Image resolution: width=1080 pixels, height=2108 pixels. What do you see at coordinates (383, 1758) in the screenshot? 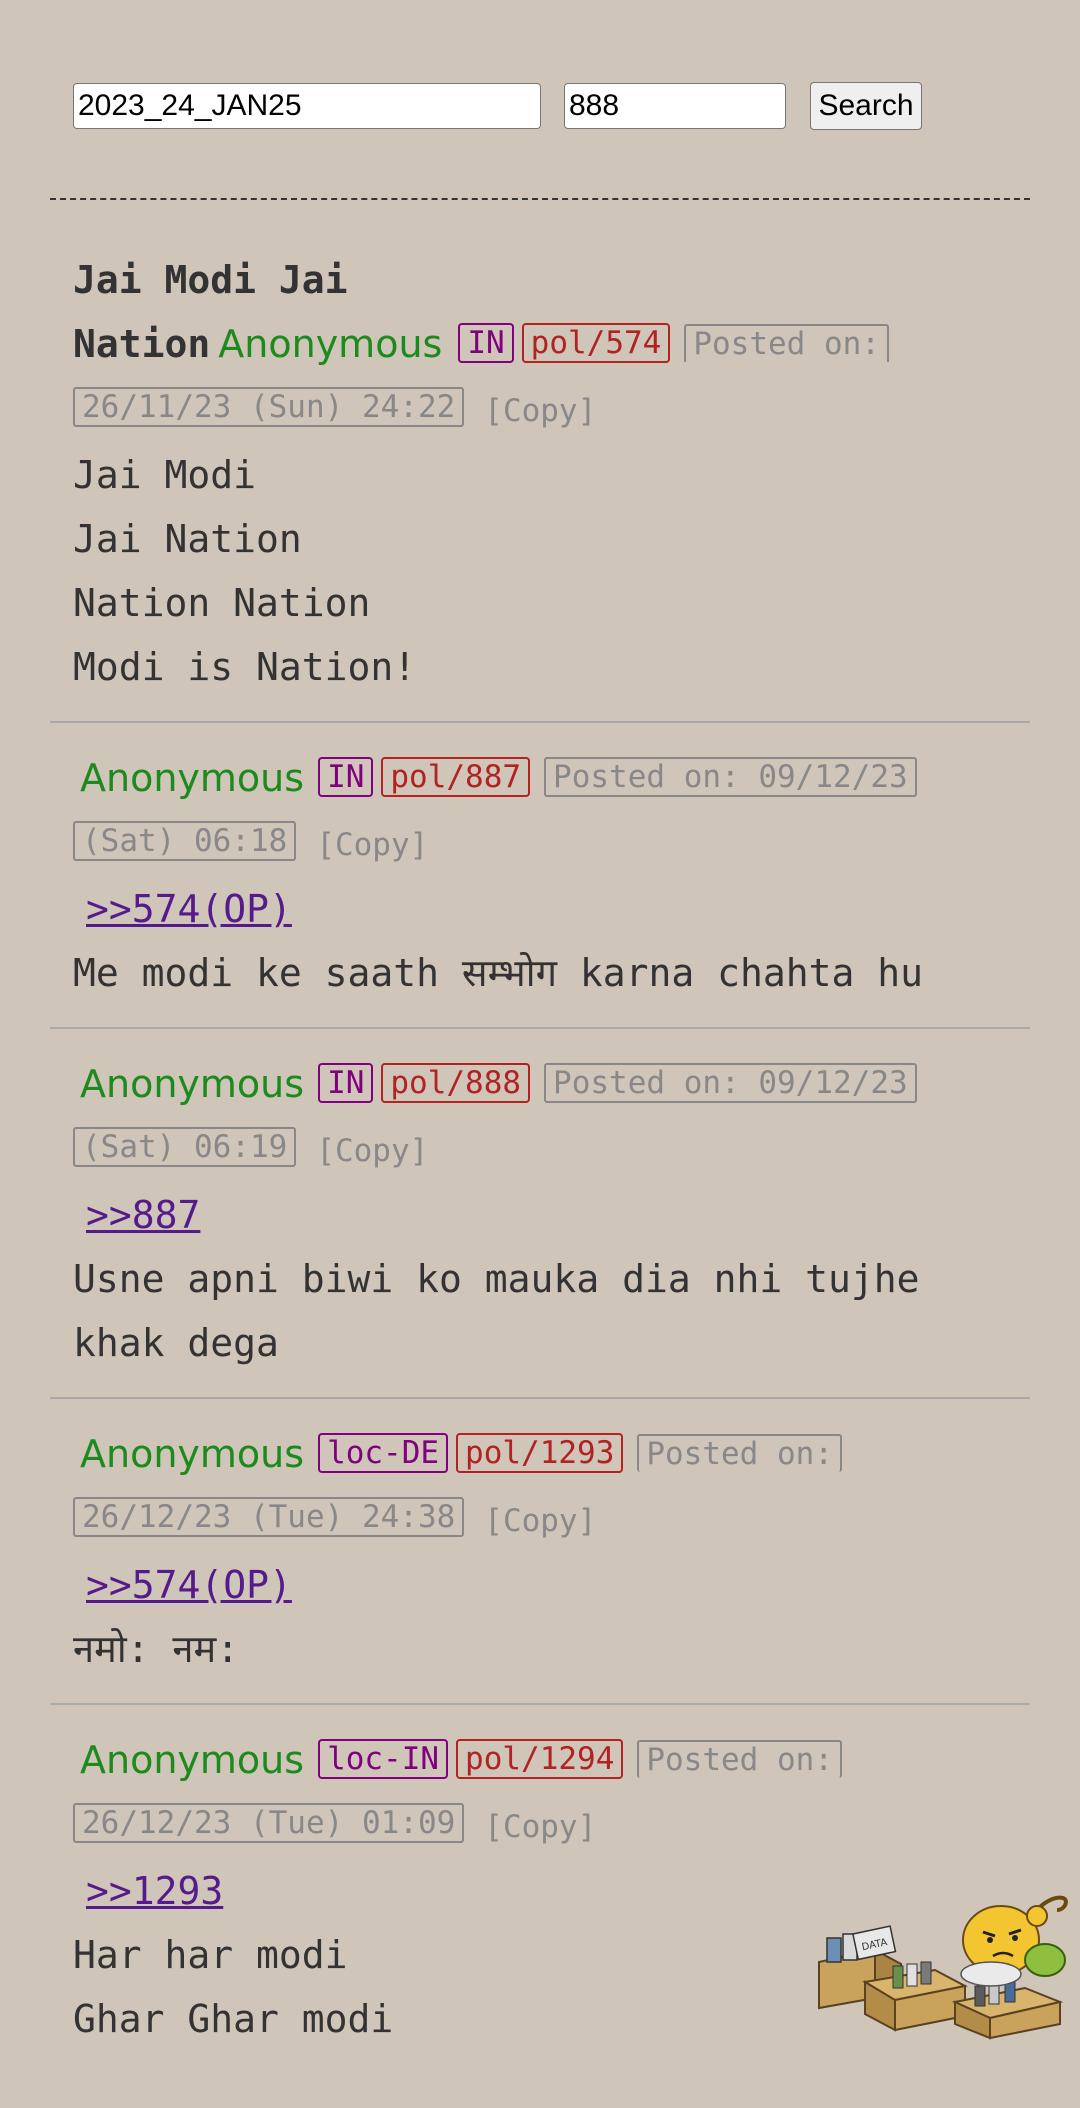
I see `country-tag: loc-IN` at bounding box center [383, 1758].